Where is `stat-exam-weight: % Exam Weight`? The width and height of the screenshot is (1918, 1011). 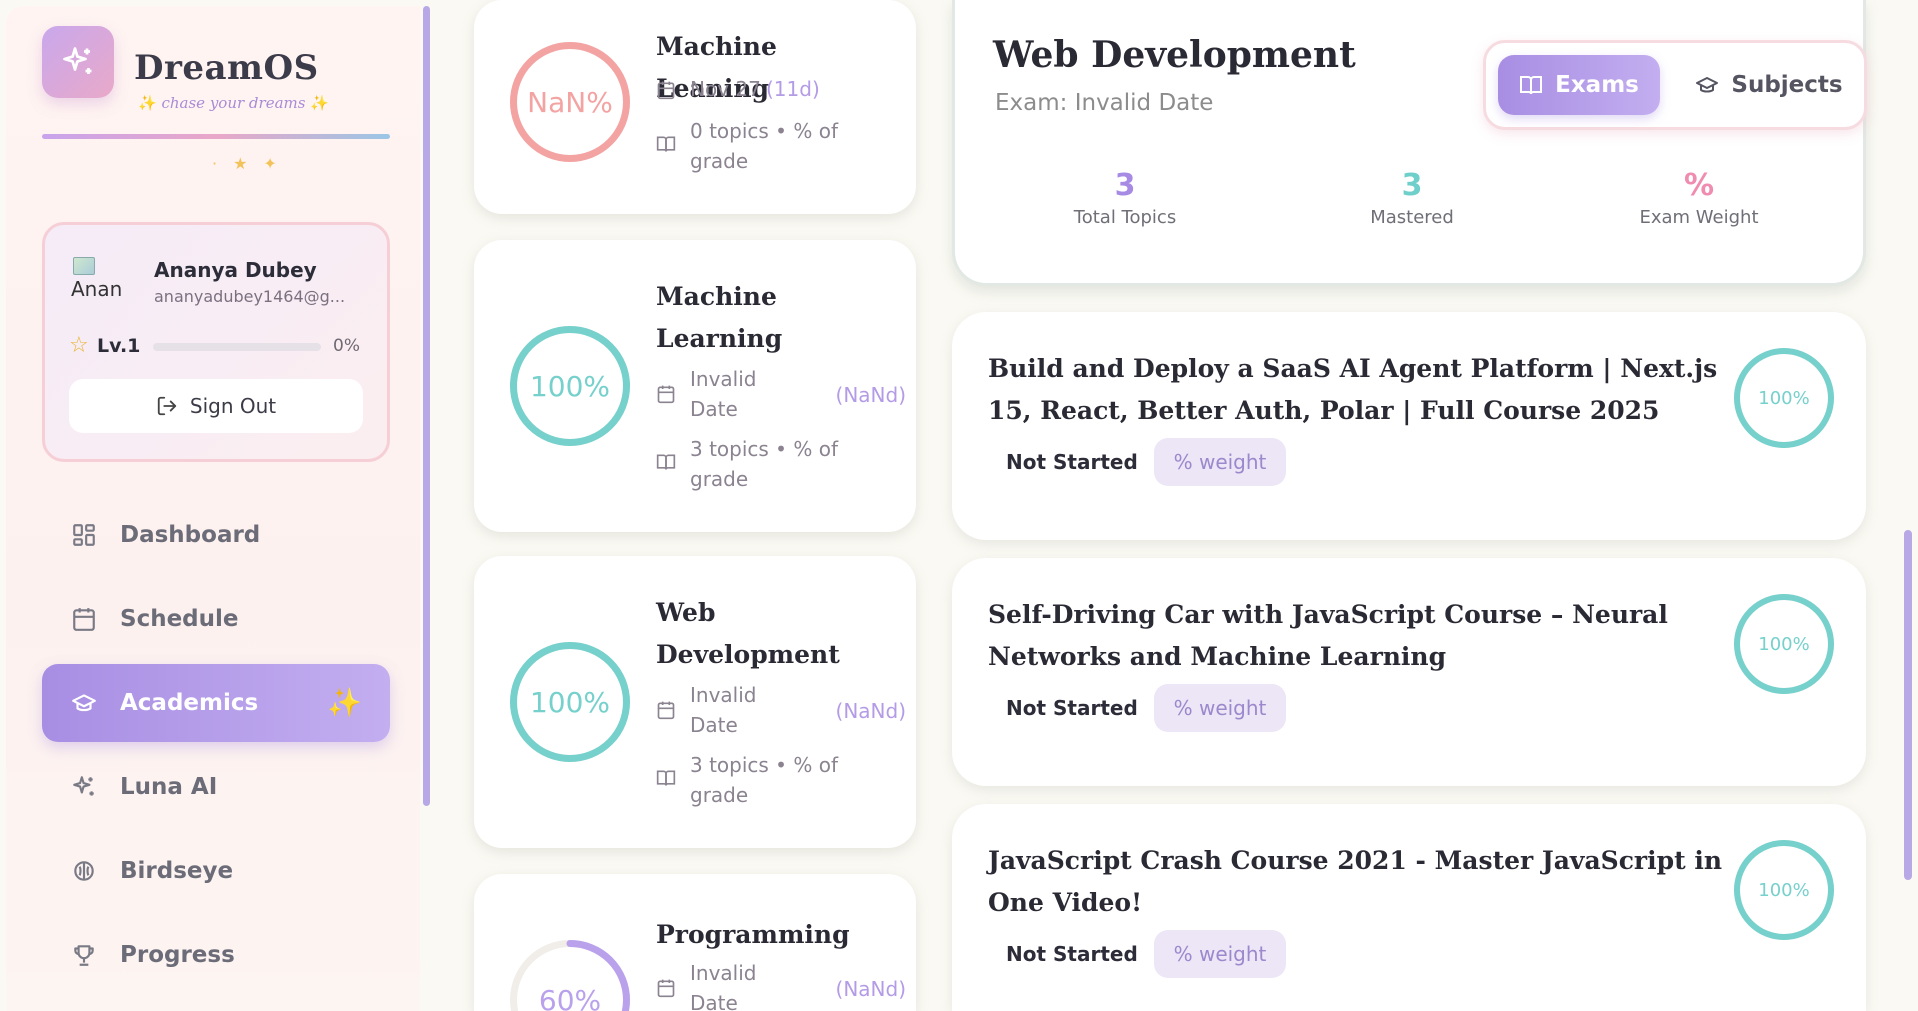
stat-exam-weight: % Exam Weight is located at coordinates (1699, 198).